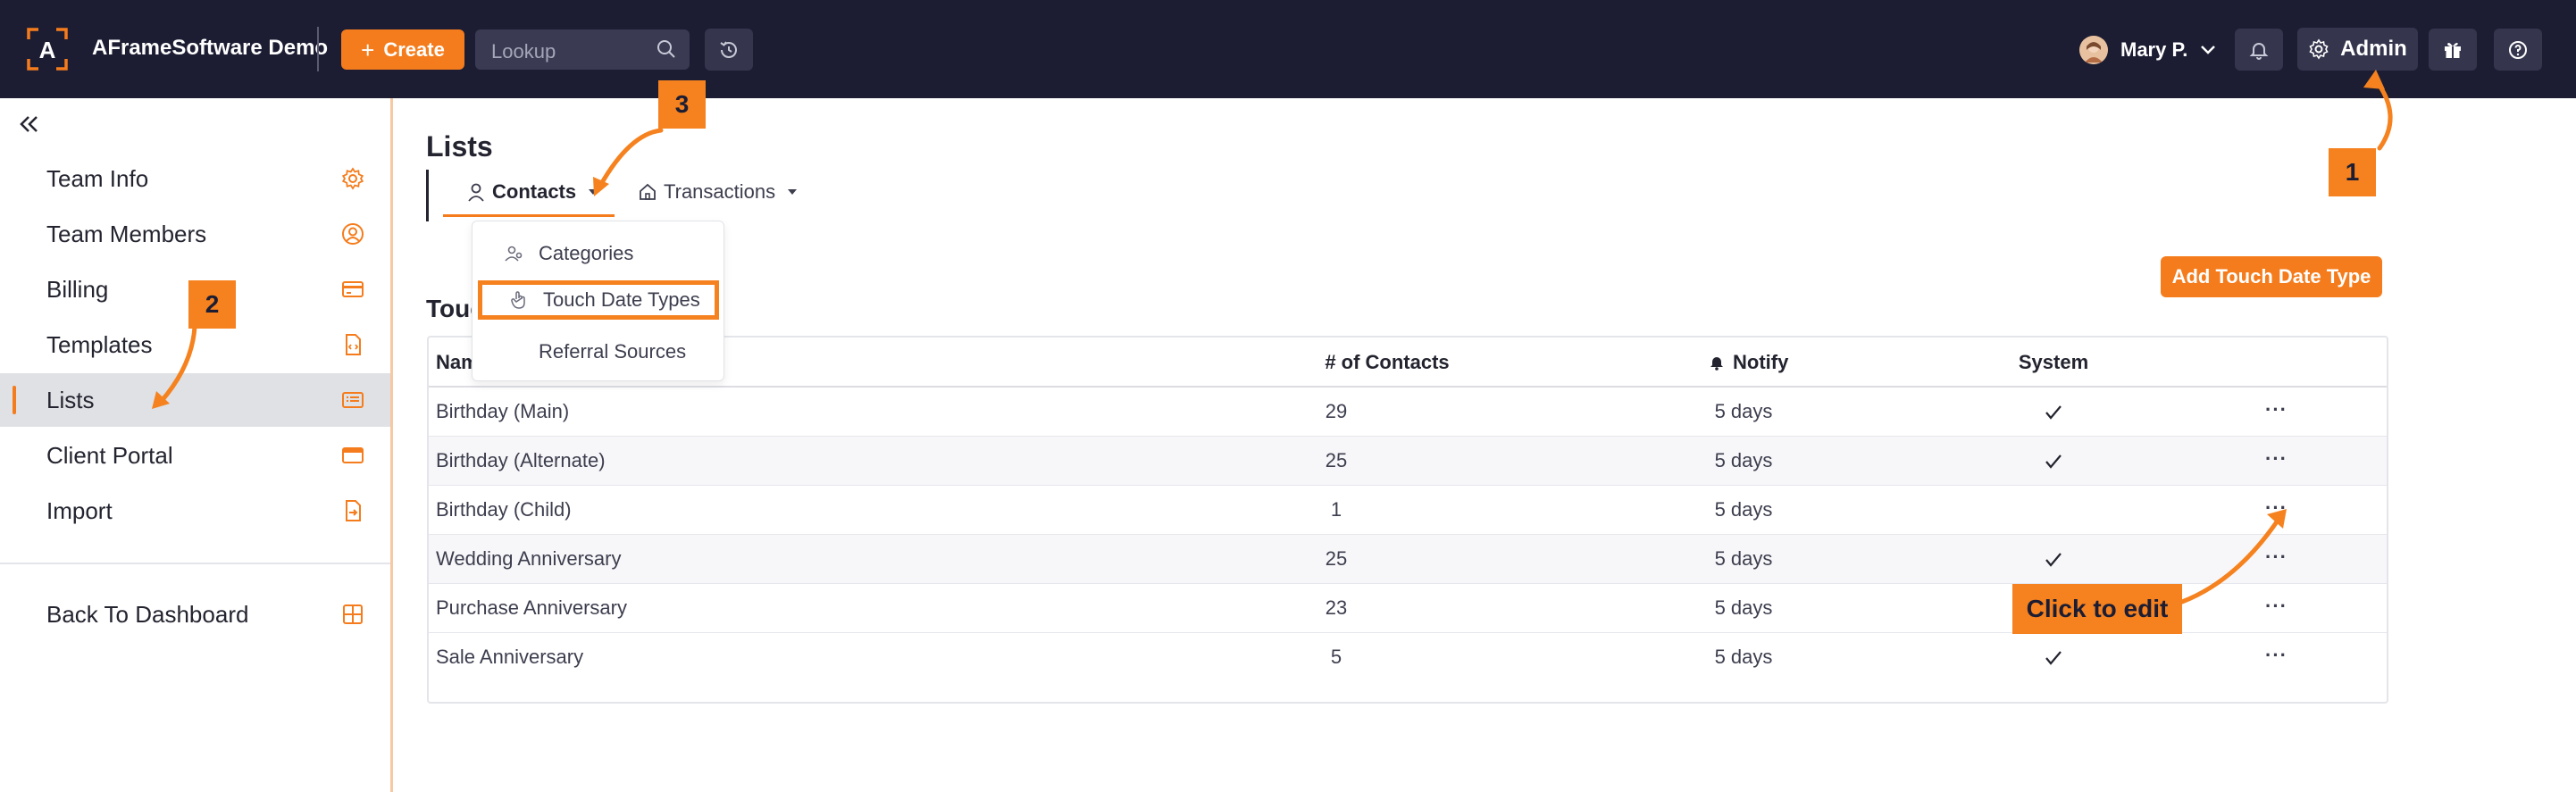 The width and height of the screenshot is (2576, 792). I want to click on dashboard-grid-icon, so click(353, 614).